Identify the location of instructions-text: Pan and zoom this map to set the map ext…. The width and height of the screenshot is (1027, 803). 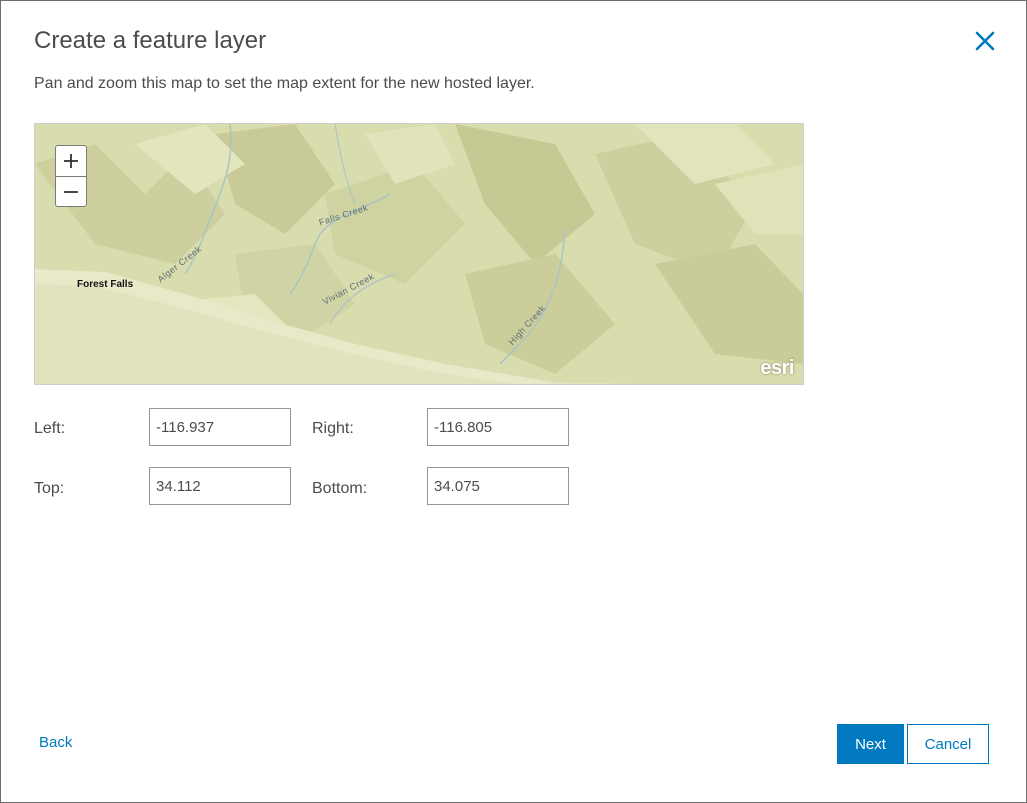
(284, 83).